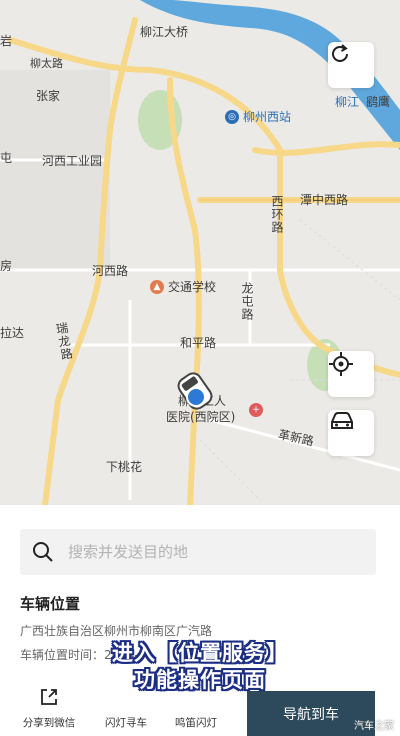 Image resolution: width=400 pixels, height=736 pixels. Describe the element at coordinates (378, 102) in the screenshot. I see `label-yingfeng: 鹞鹰` at that location.